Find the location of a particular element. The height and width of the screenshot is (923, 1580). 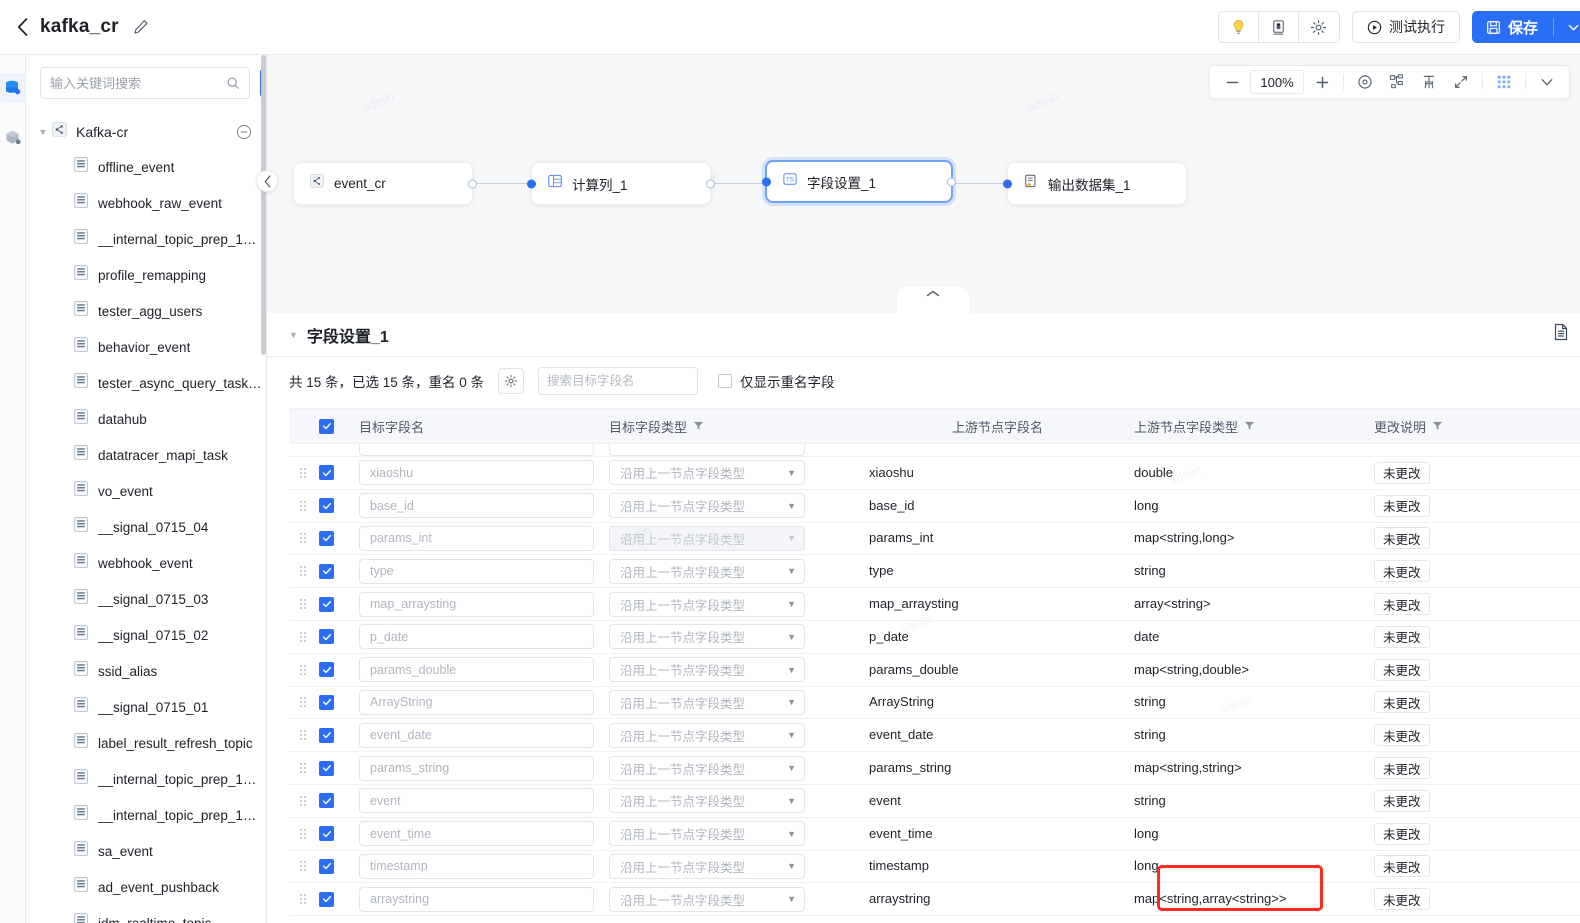

sidebar-item-topic: __signal_0715_01 is located at coordinates (146, 707).